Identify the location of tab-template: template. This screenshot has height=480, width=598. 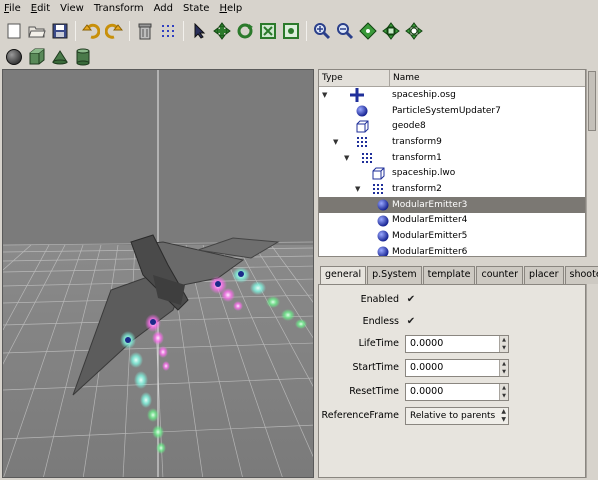
(449, 275).